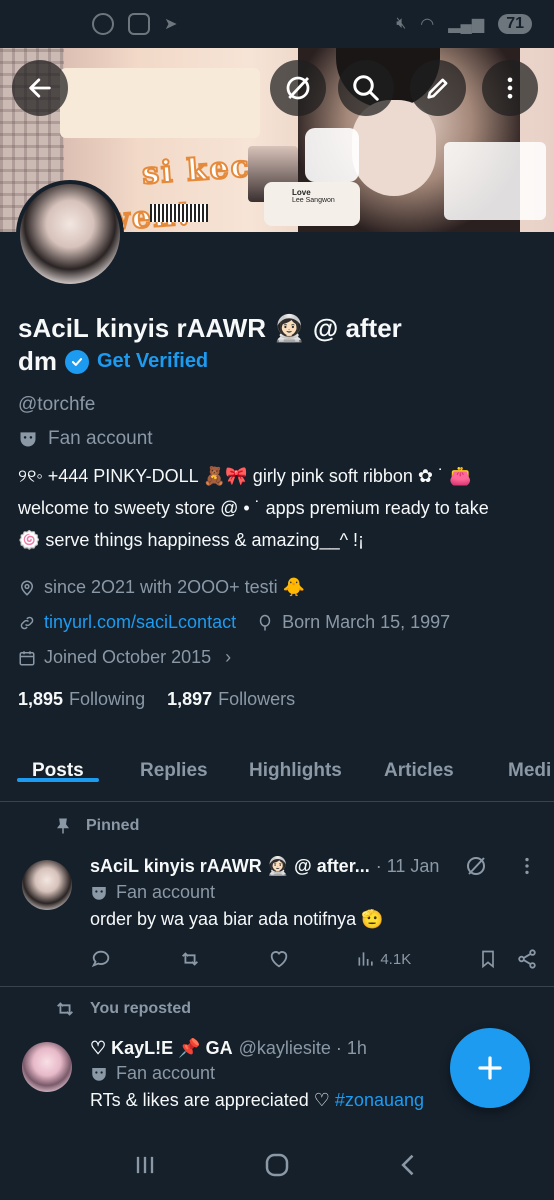 The width and height of the screenshot is (554, 1200). I want to click on edit-icon, so click(437, 88).